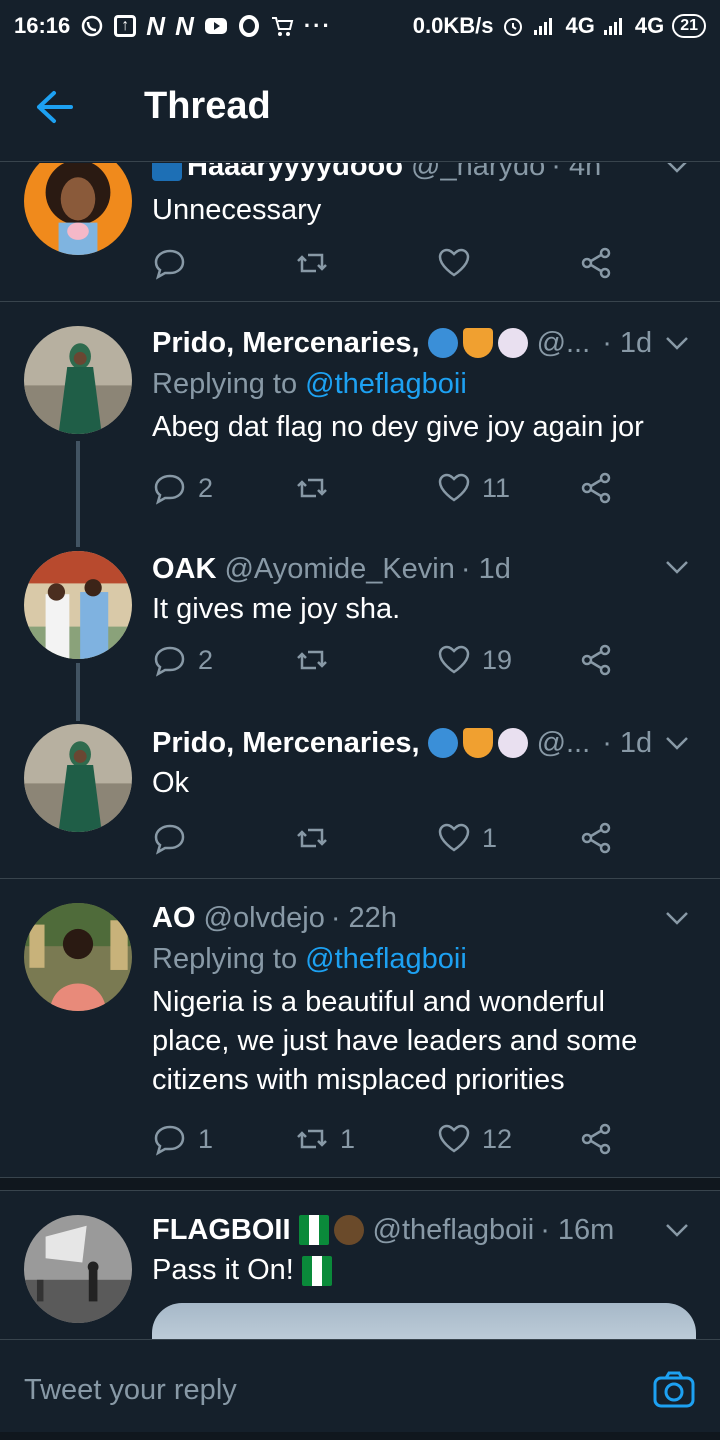 This screenshot has width=720, height=1440. Describe the element at coordinates (496, 487) in the screenshot. I see `like-count: 11` at that location.